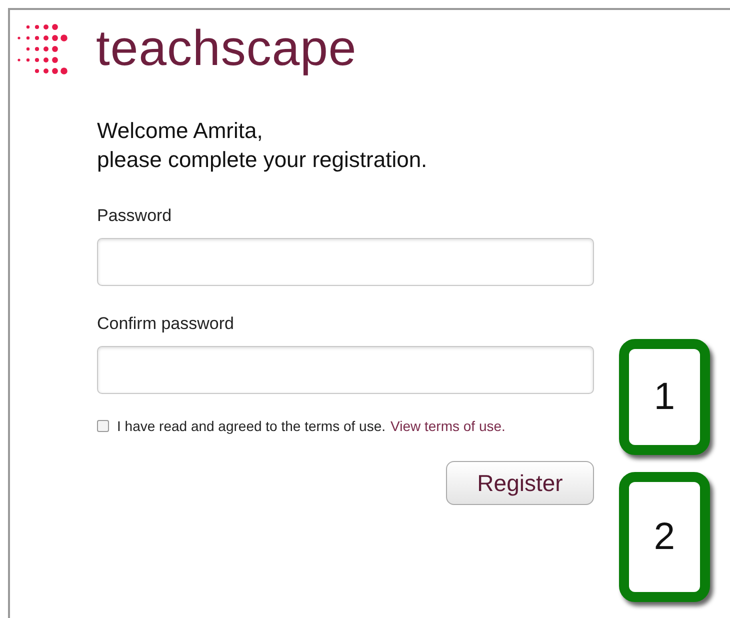 The height and width of the screenshot is (618, 730). Describe the element at coordinates (448, 426) in the screenshot. I see `terms-link: View terms of use.` at that location.